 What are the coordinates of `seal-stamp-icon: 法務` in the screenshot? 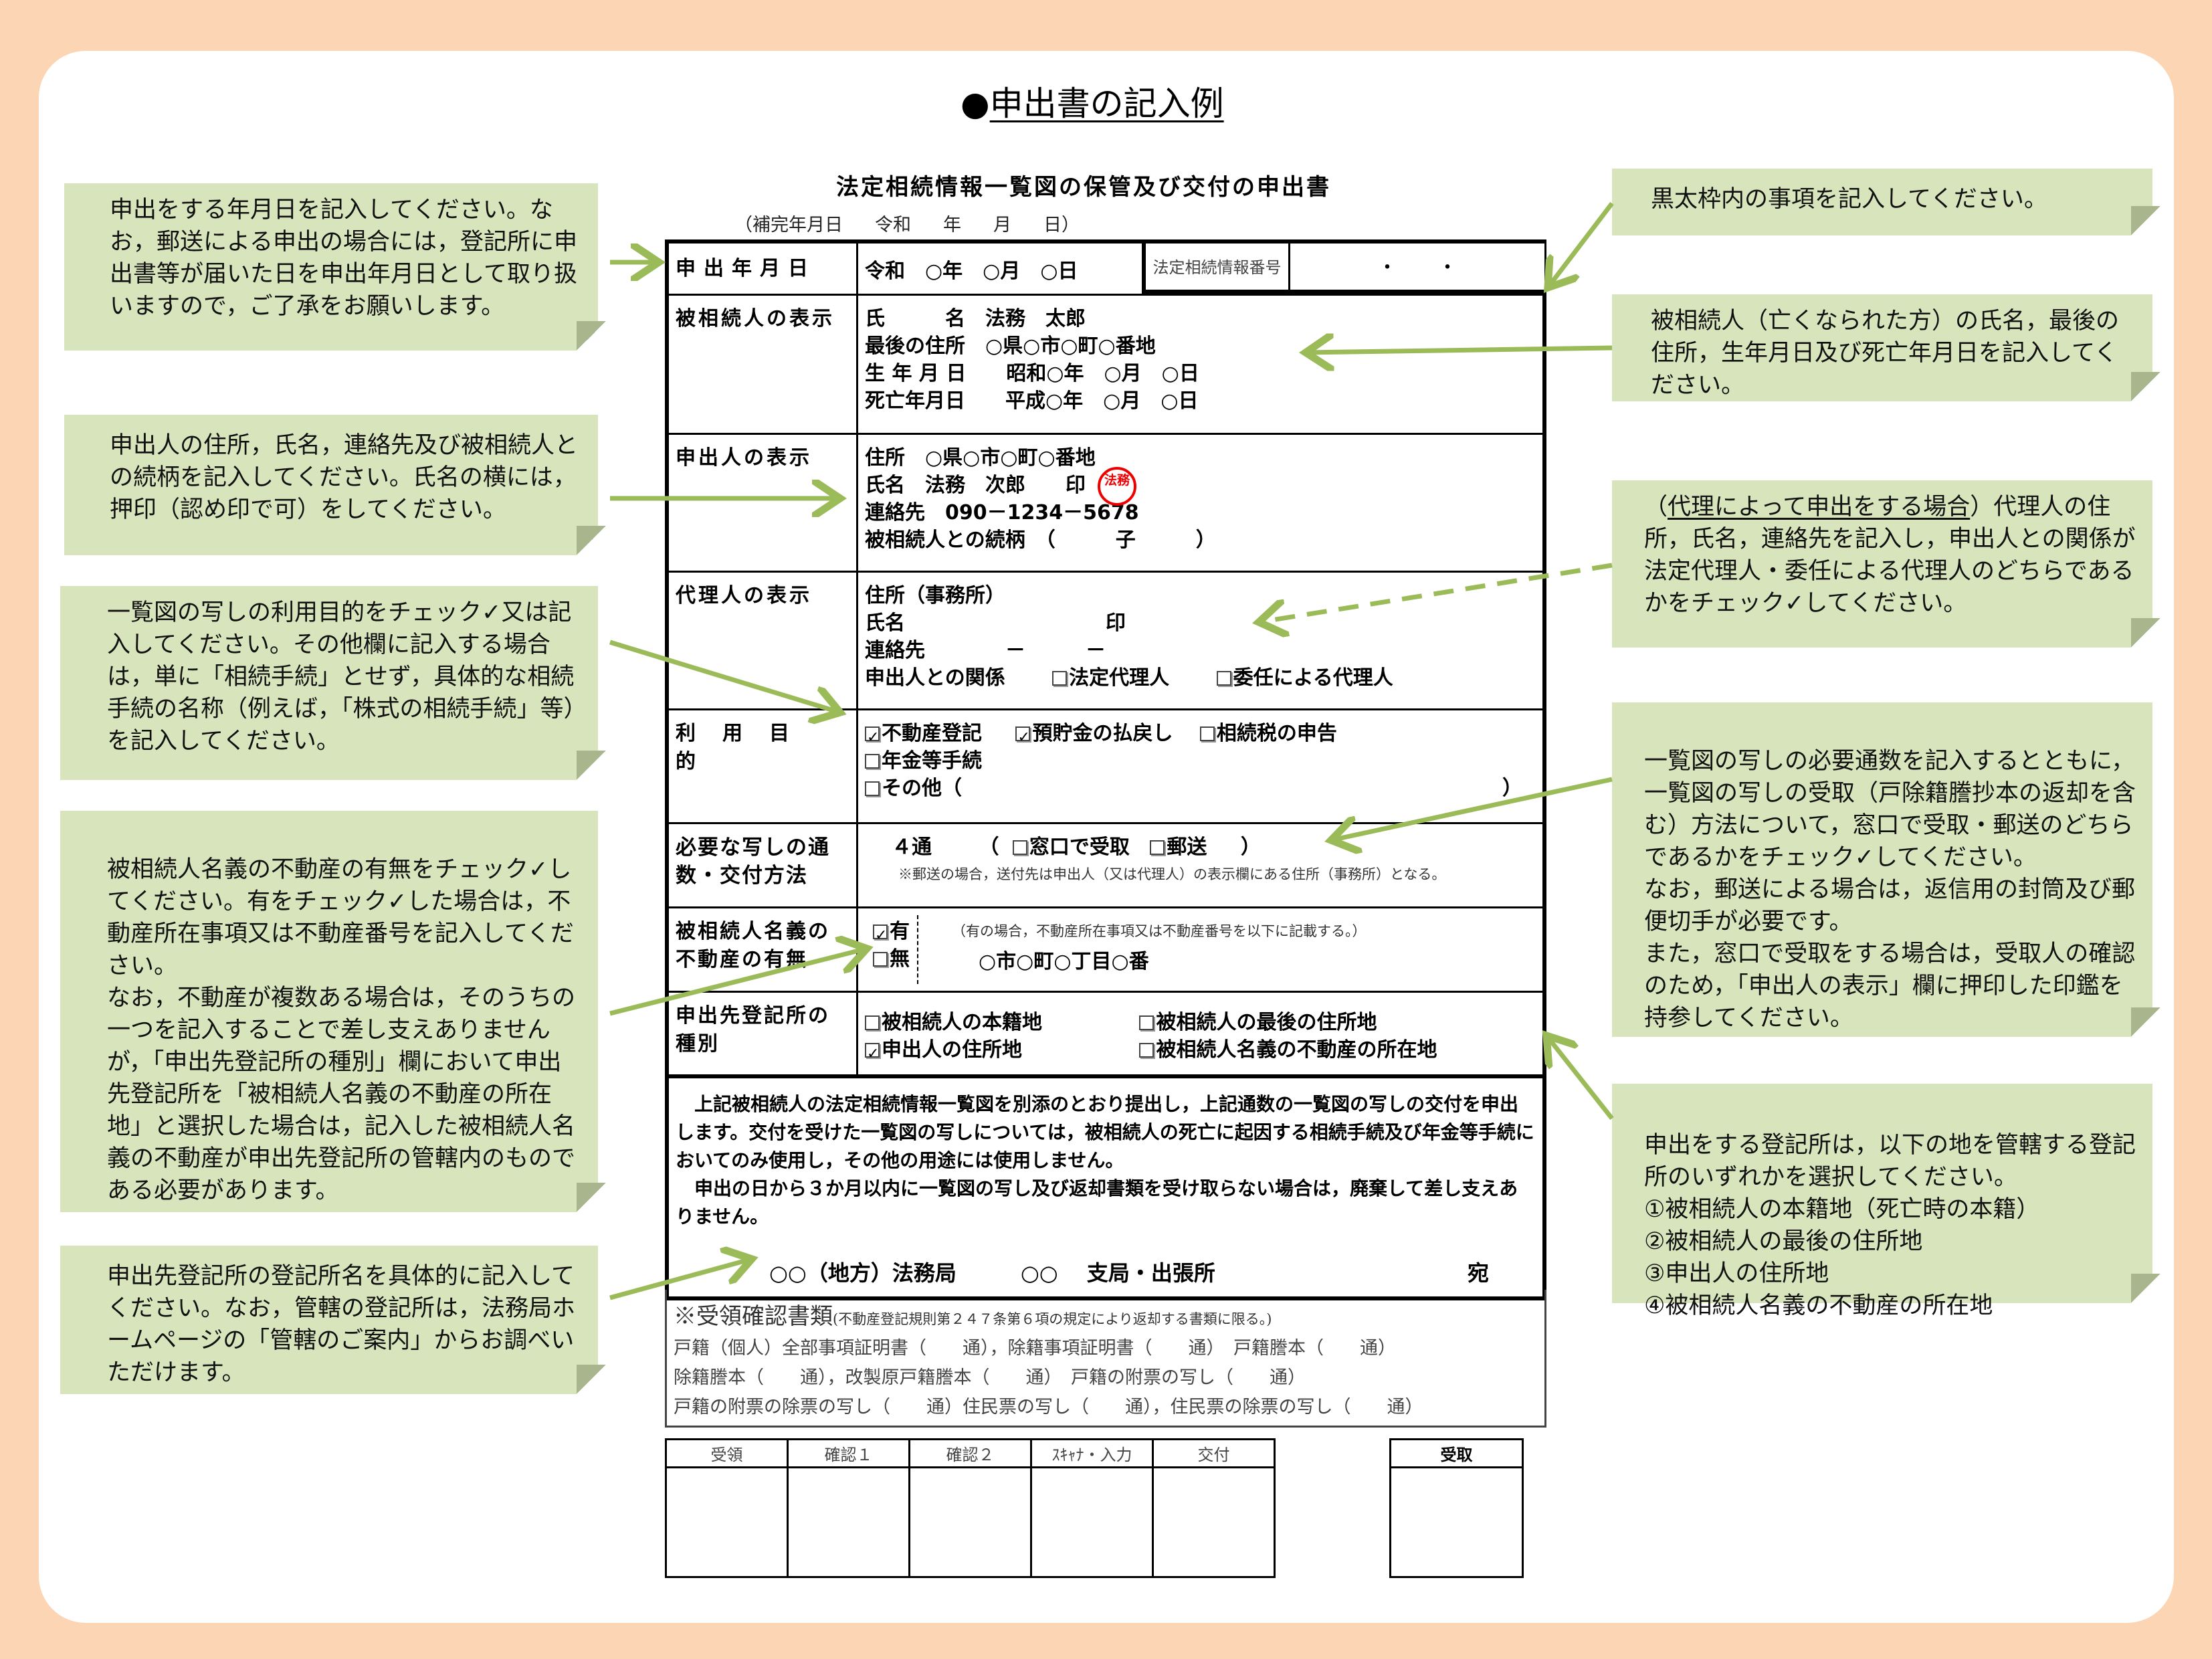 It's located at (1117, 486).